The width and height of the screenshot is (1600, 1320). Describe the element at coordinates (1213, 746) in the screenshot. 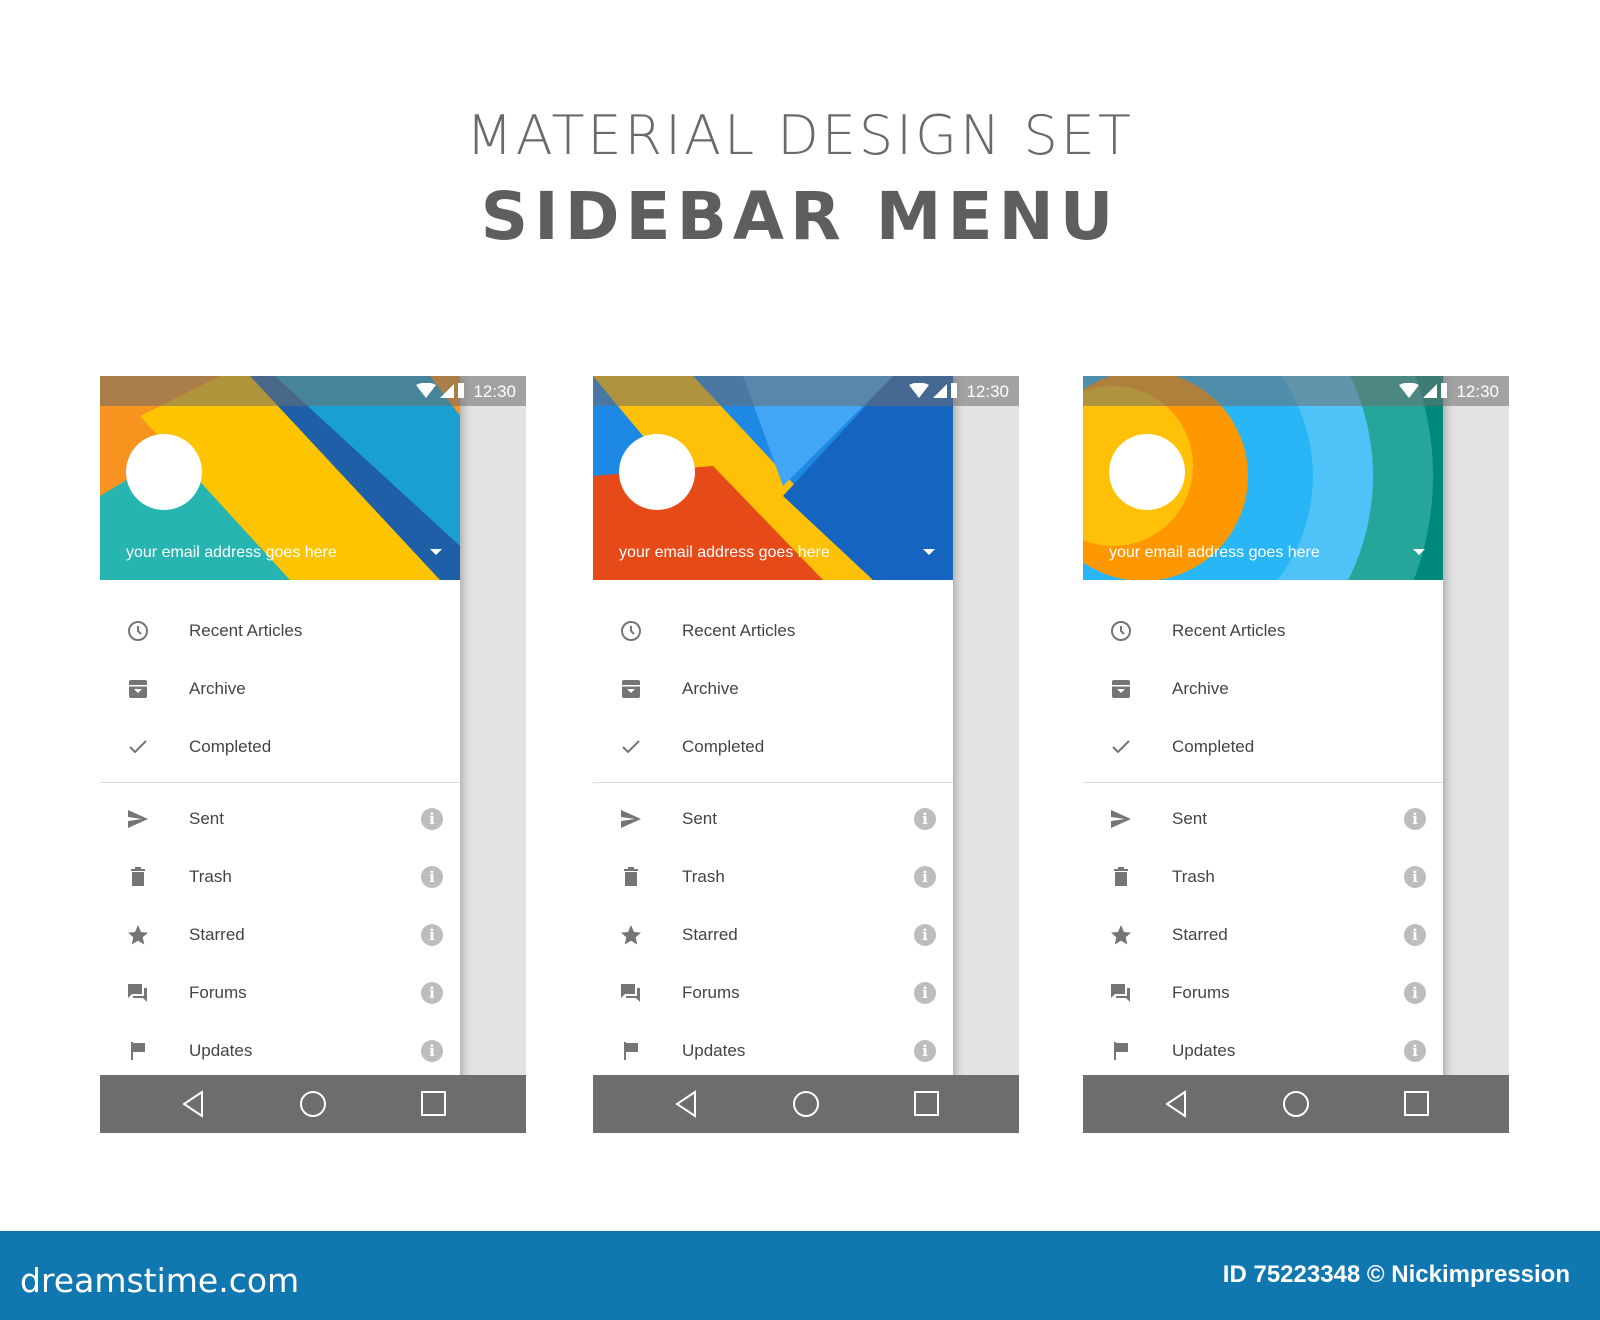

I see `menu-item-label: Completed` at that location.